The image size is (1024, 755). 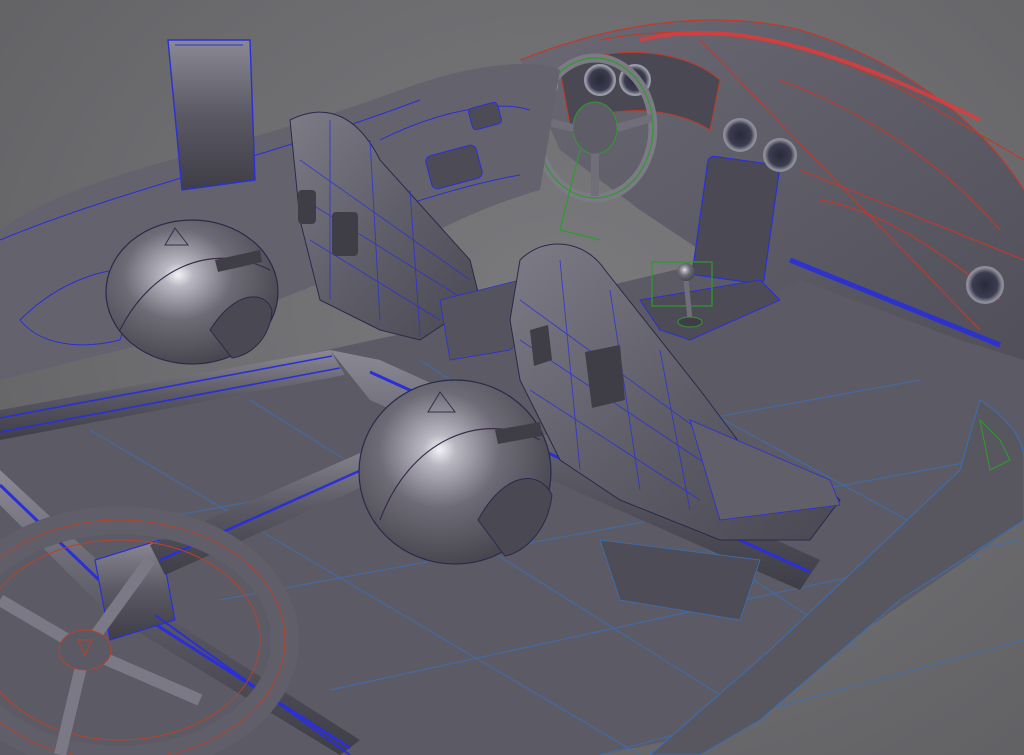 What do you see at coordinates (455, 472) in the screenshot?
I see `helmet-right` at bounding box center [455, 472].